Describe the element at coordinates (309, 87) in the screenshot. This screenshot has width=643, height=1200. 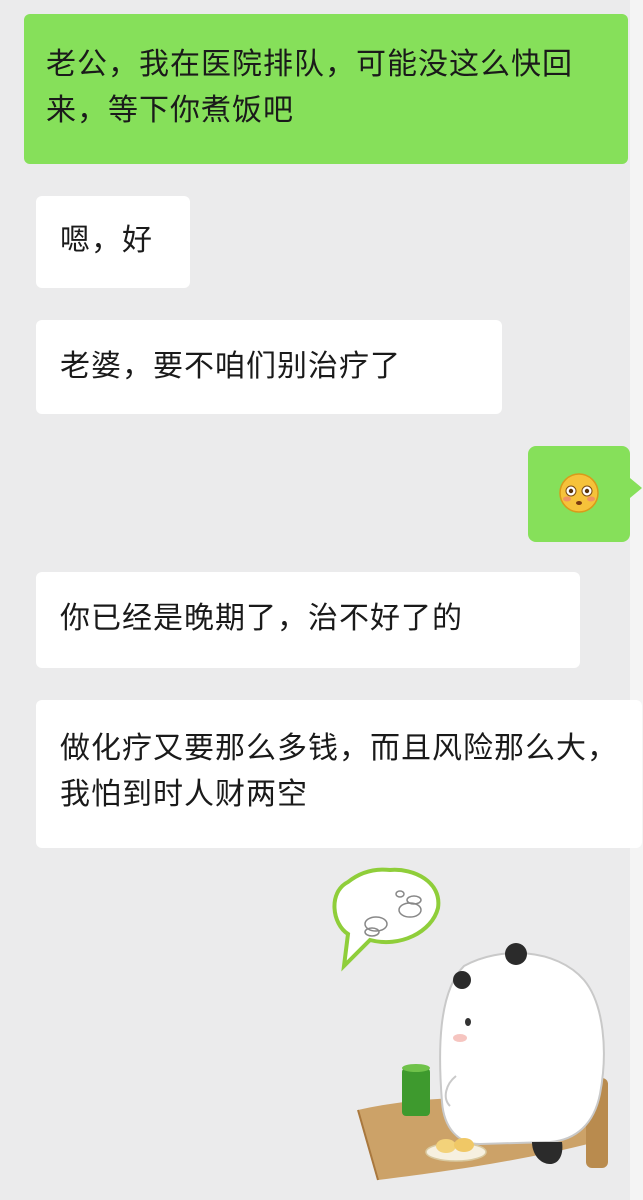
I see `message-text: 老公，我在医院排队，可能没这么快回来，等下你煮饭吧` at that location.